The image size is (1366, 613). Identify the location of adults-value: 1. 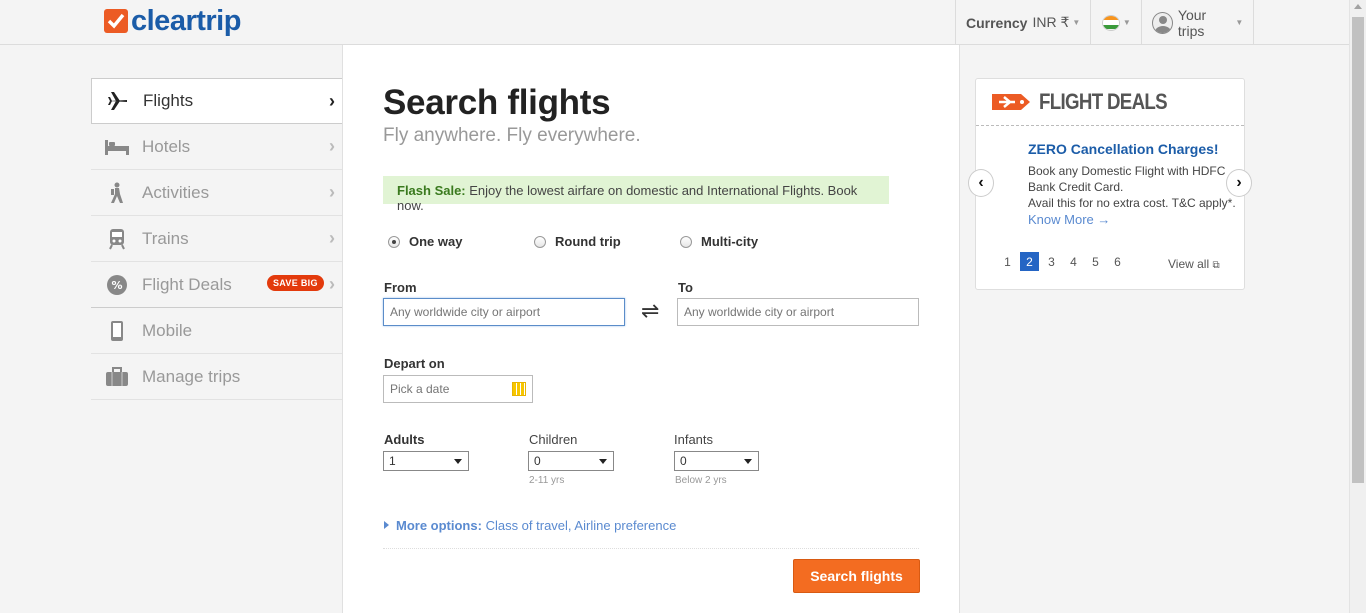
(392, 461).